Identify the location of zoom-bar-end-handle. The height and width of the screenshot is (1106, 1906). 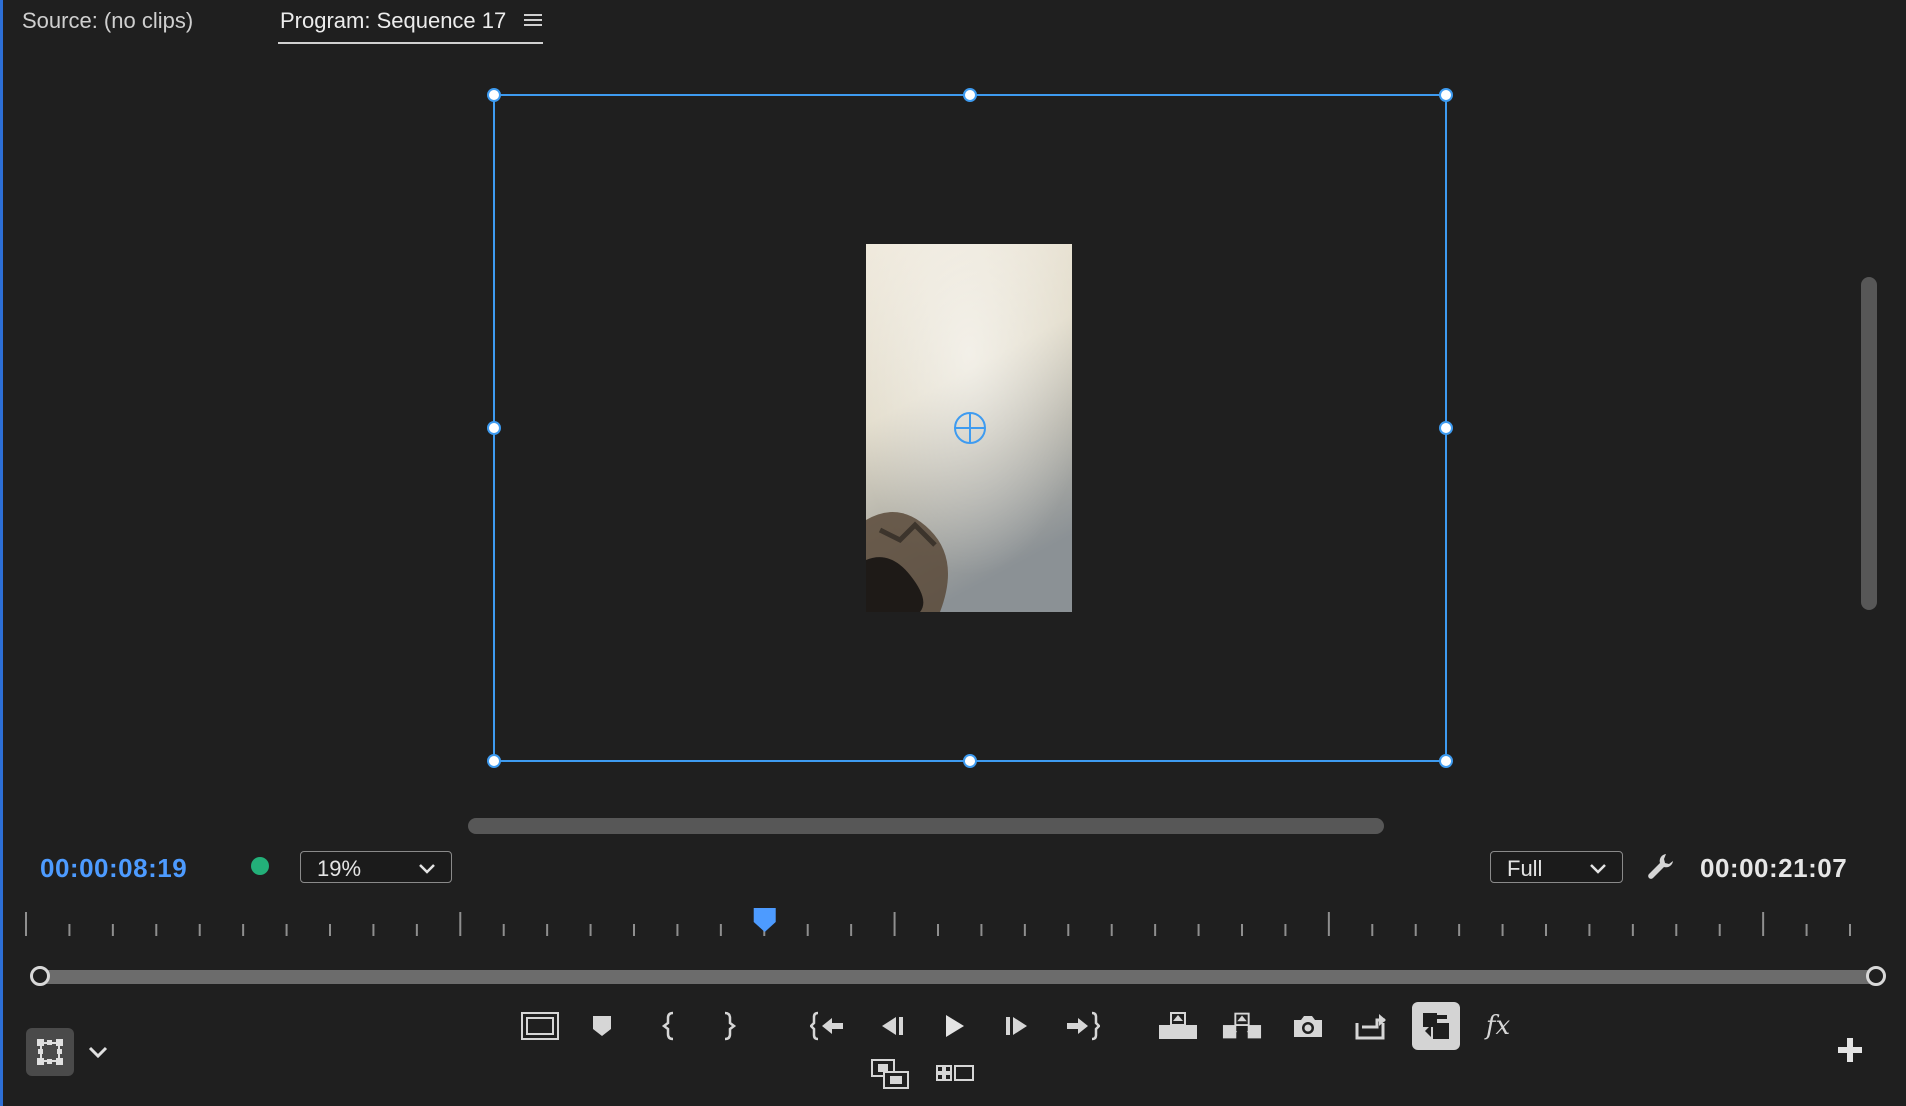
(1876, 976).